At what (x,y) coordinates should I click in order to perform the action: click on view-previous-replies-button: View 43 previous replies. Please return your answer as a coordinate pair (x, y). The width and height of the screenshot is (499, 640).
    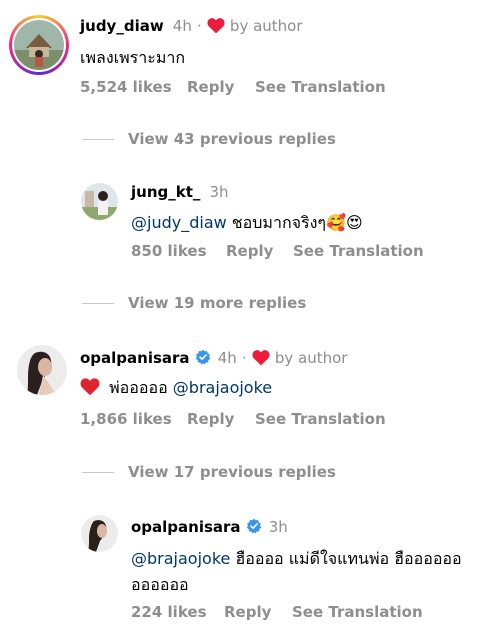
    Looking at the image, I should click on (232, 139).